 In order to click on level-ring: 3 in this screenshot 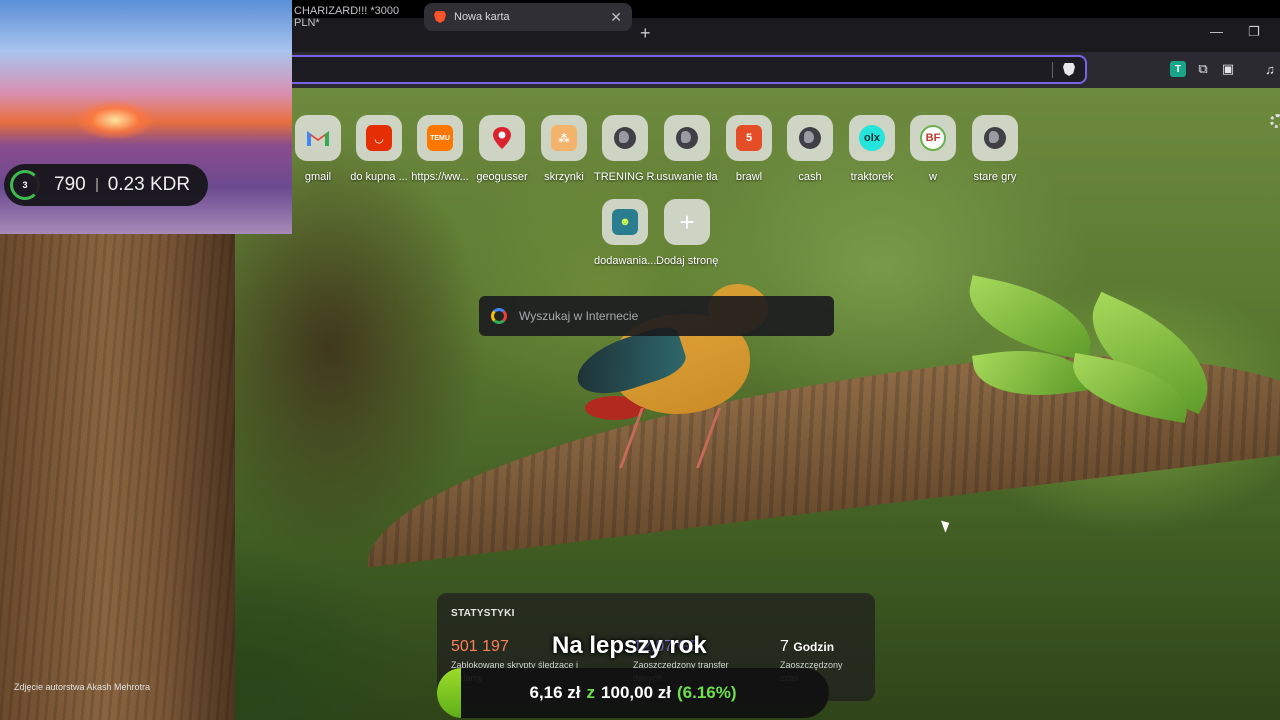, I will do `click(25, 185)`.